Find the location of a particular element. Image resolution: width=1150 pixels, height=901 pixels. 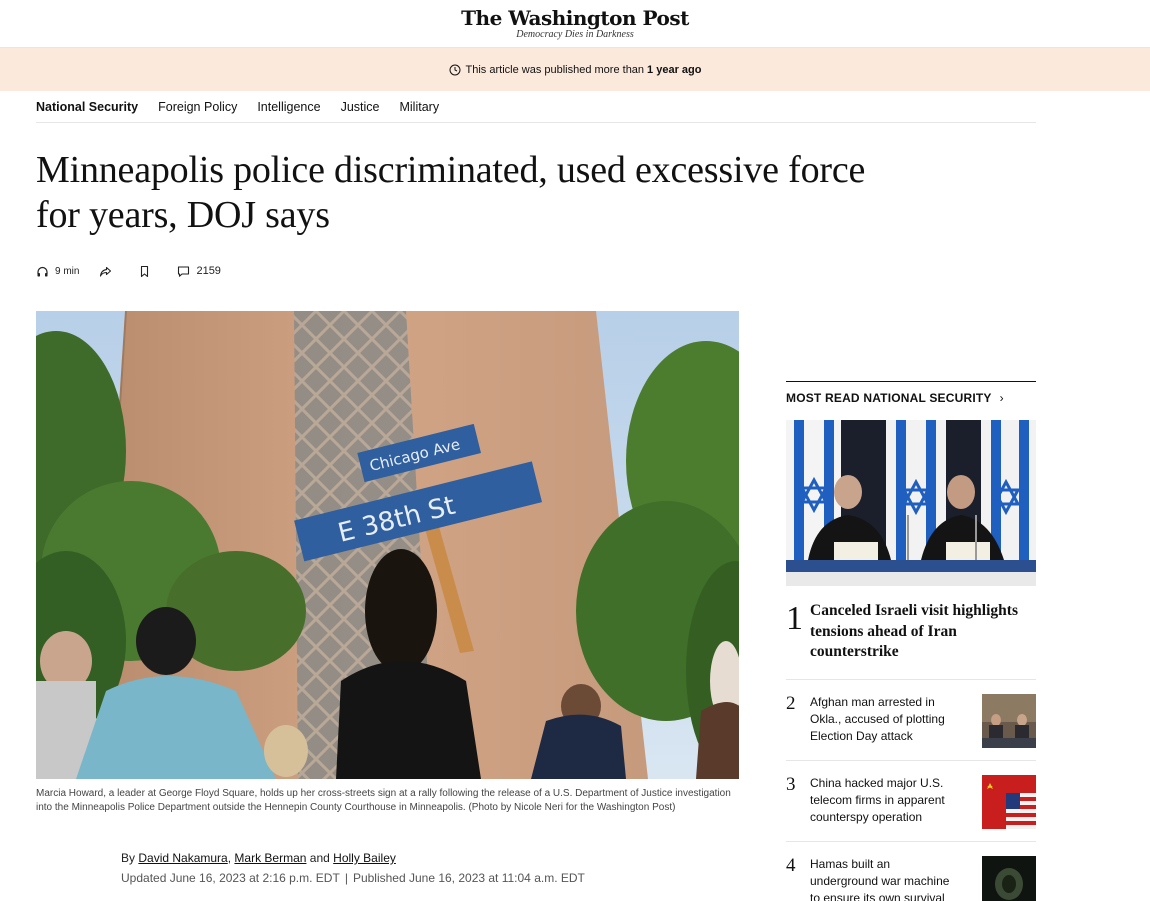

share-button is located at coordinates (108, 271).